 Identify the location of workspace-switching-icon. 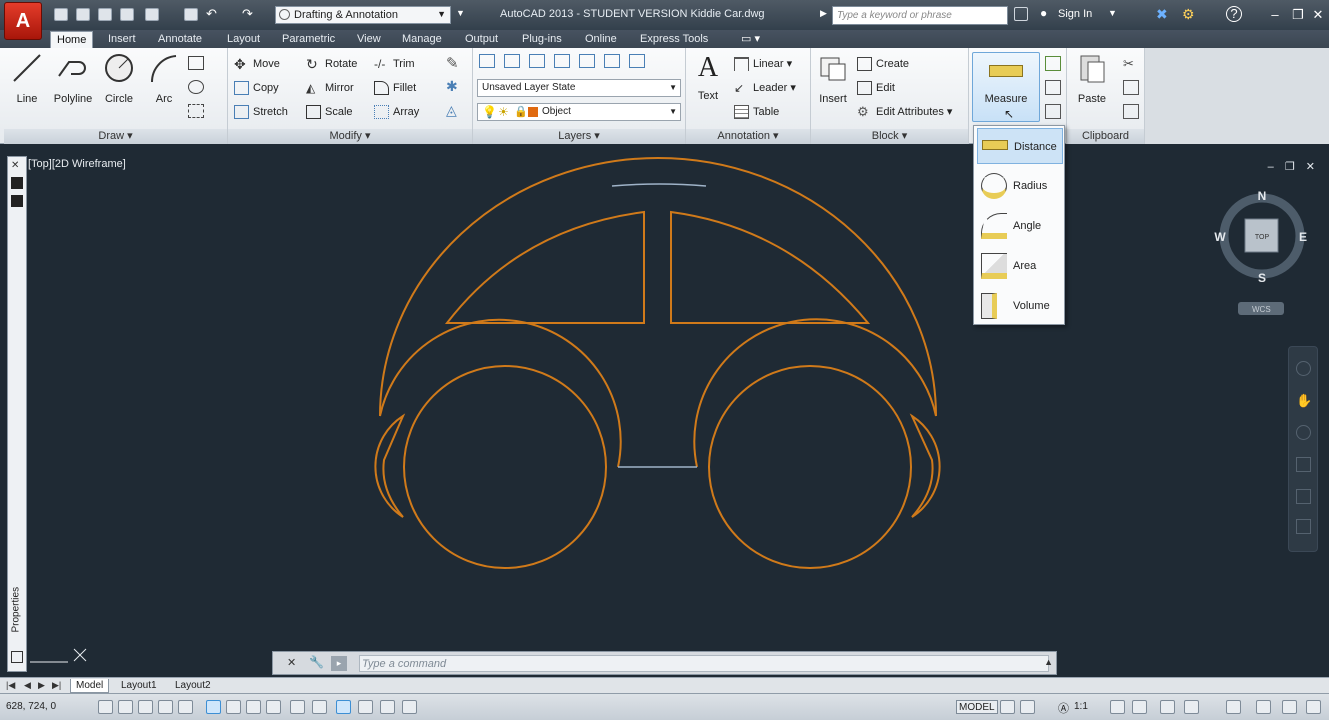
(1167, 707).